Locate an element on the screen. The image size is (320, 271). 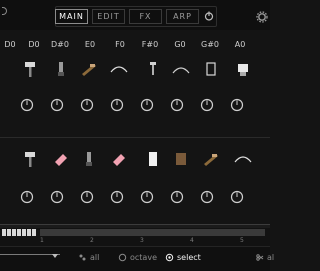
bottom-octave-label: octave is located at coordinates (143, 257).